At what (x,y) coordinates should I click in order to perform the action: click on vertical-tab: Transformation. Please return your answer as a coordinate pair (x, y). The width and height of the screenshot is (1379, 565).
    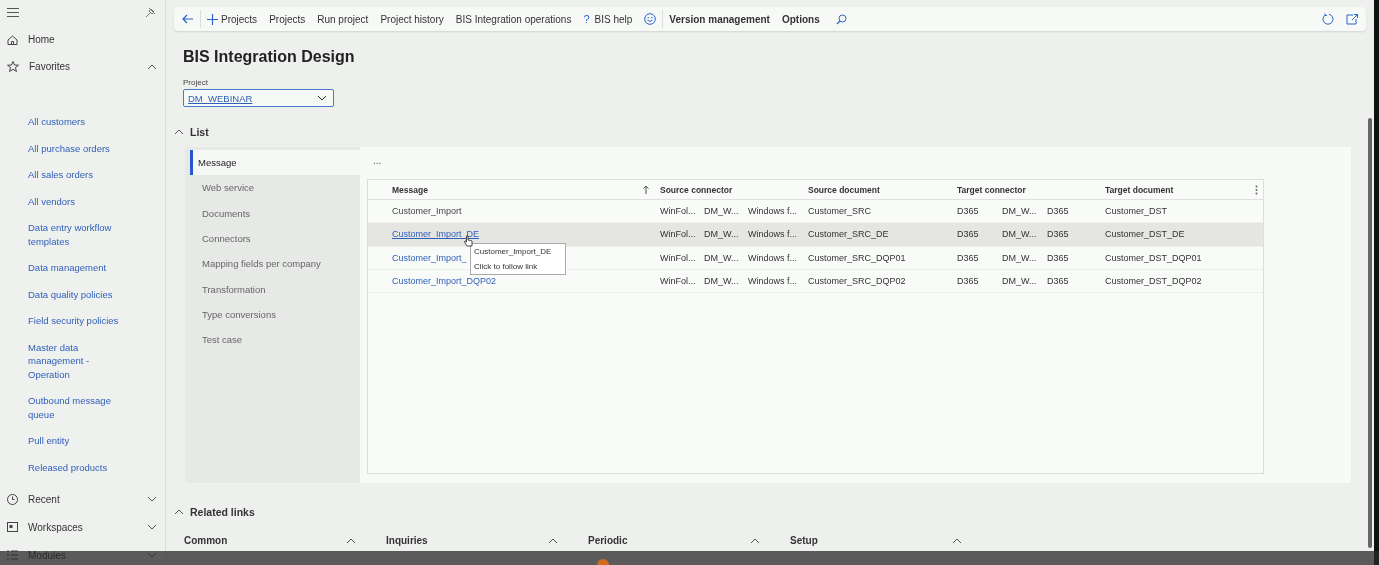
    Looking at the image, I should click on (275, 289).